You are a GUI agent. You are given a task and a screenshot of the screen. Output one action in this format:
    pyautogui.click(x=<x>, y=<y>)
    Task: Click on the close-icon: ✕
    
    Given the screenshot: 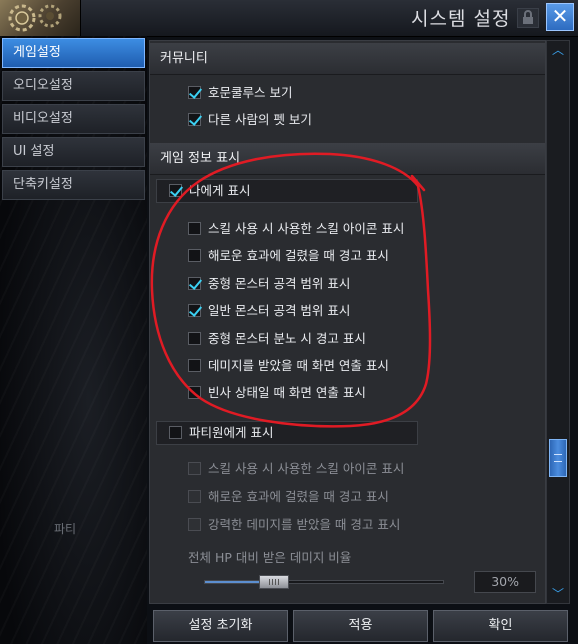 What is the action you would take?
    pyautogui.click(x=560, y=16)
    